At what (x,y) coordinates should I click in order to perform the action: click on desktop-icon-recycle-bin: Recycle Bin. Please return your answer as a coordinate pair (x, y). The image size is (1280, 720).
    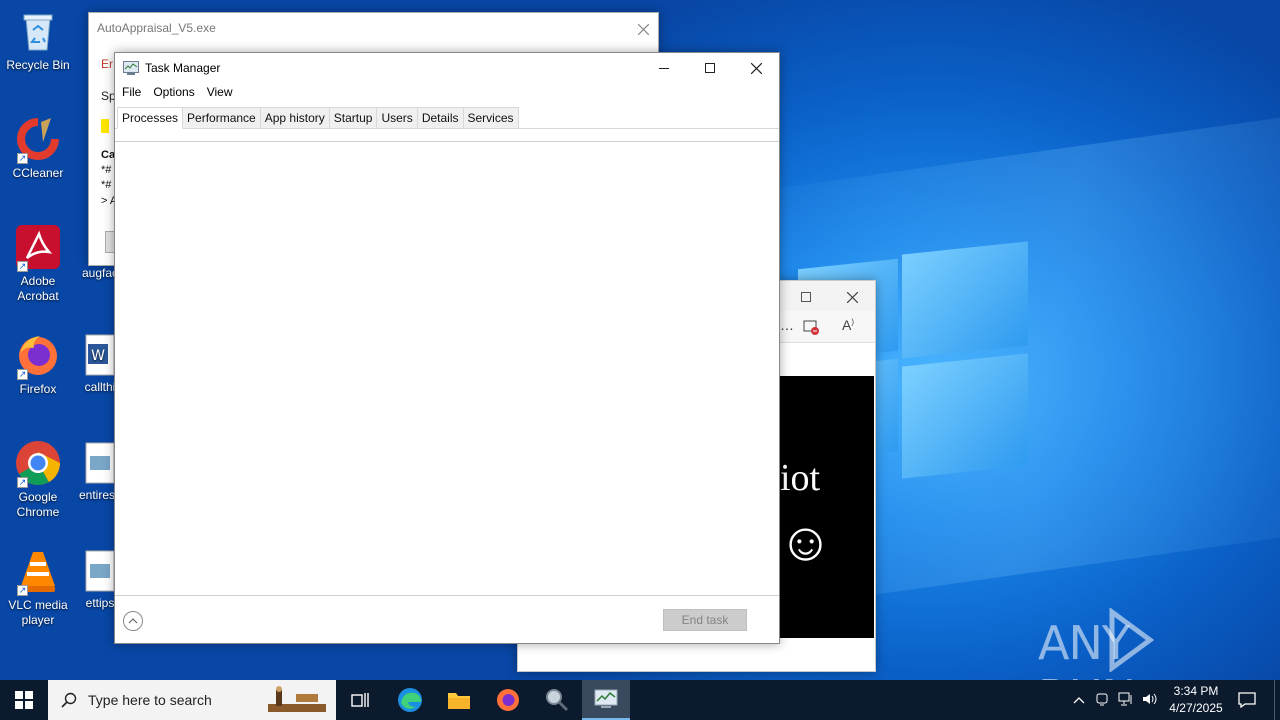
    Looking at the image, I should click on (38, 40).